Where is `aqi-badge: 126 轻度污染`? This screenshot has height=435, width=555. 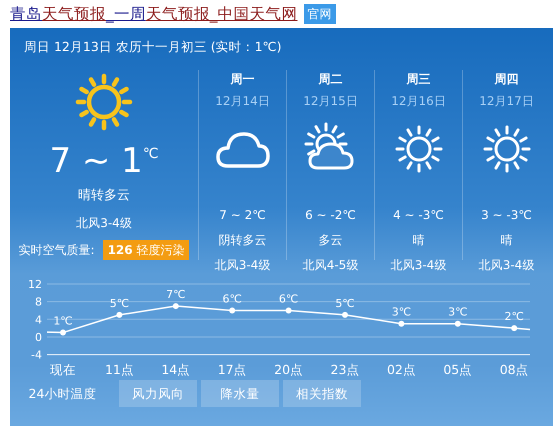 aqi-badge: 126 轻度污染 is located at coordinates (146, 250).